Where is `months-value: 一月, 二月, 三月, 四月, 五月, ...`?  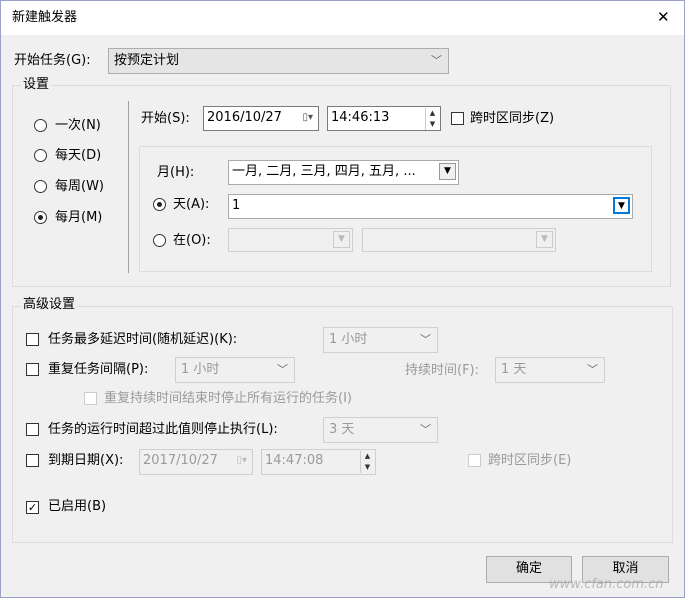
months-value: 一月, 二月, 三月, 四月, 五月, ... is located at coordinates (324, 171).